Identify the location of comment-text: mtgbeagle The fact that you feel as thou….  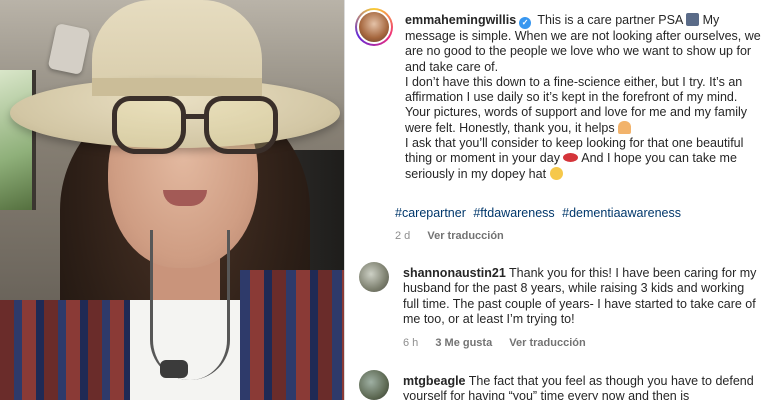
(583, 387).